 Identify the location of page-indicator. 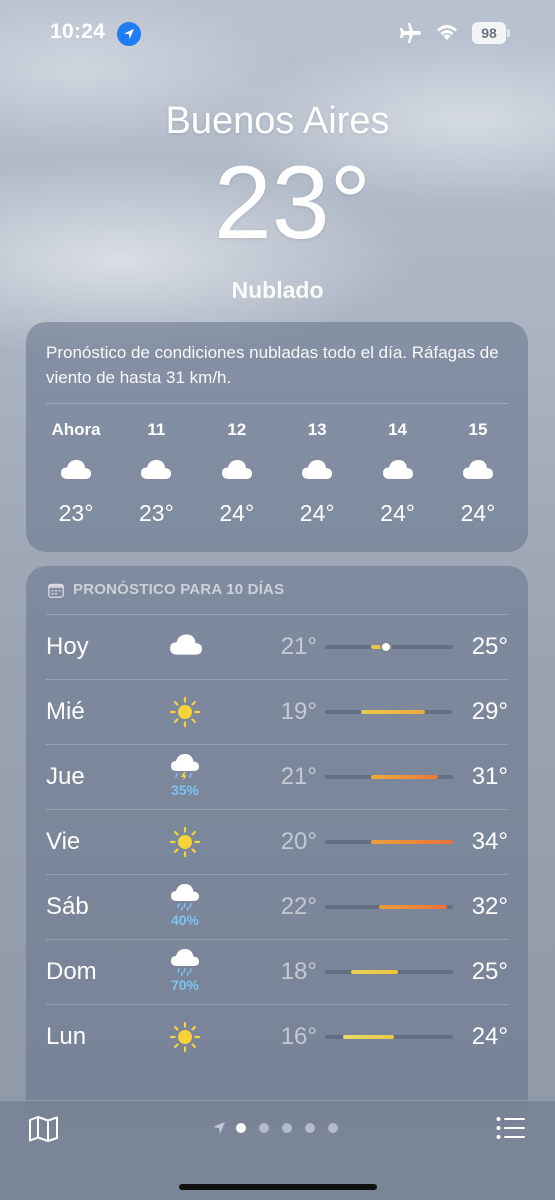
(281, 1128).